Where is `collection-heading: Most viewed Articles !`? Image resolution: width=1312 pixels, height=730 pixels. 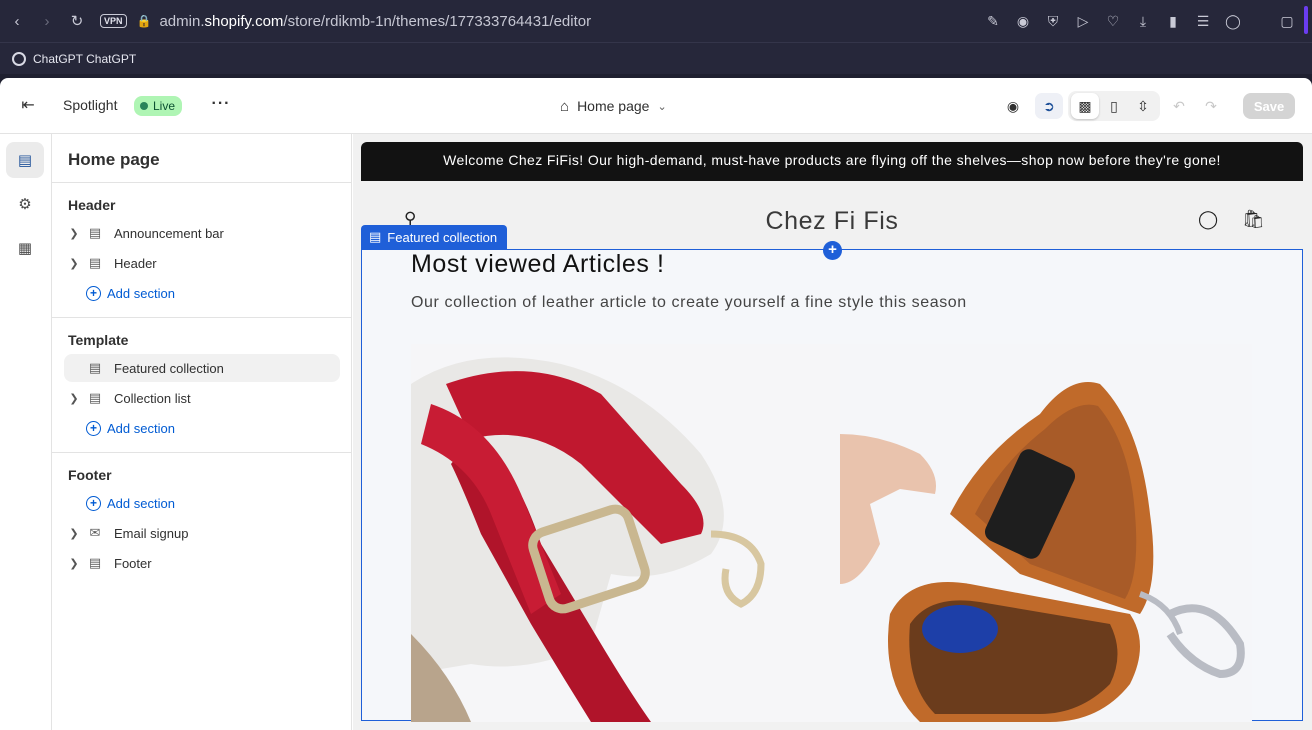 collection-heading: Most viewed Articles ! is located at coordinates (538, 264).